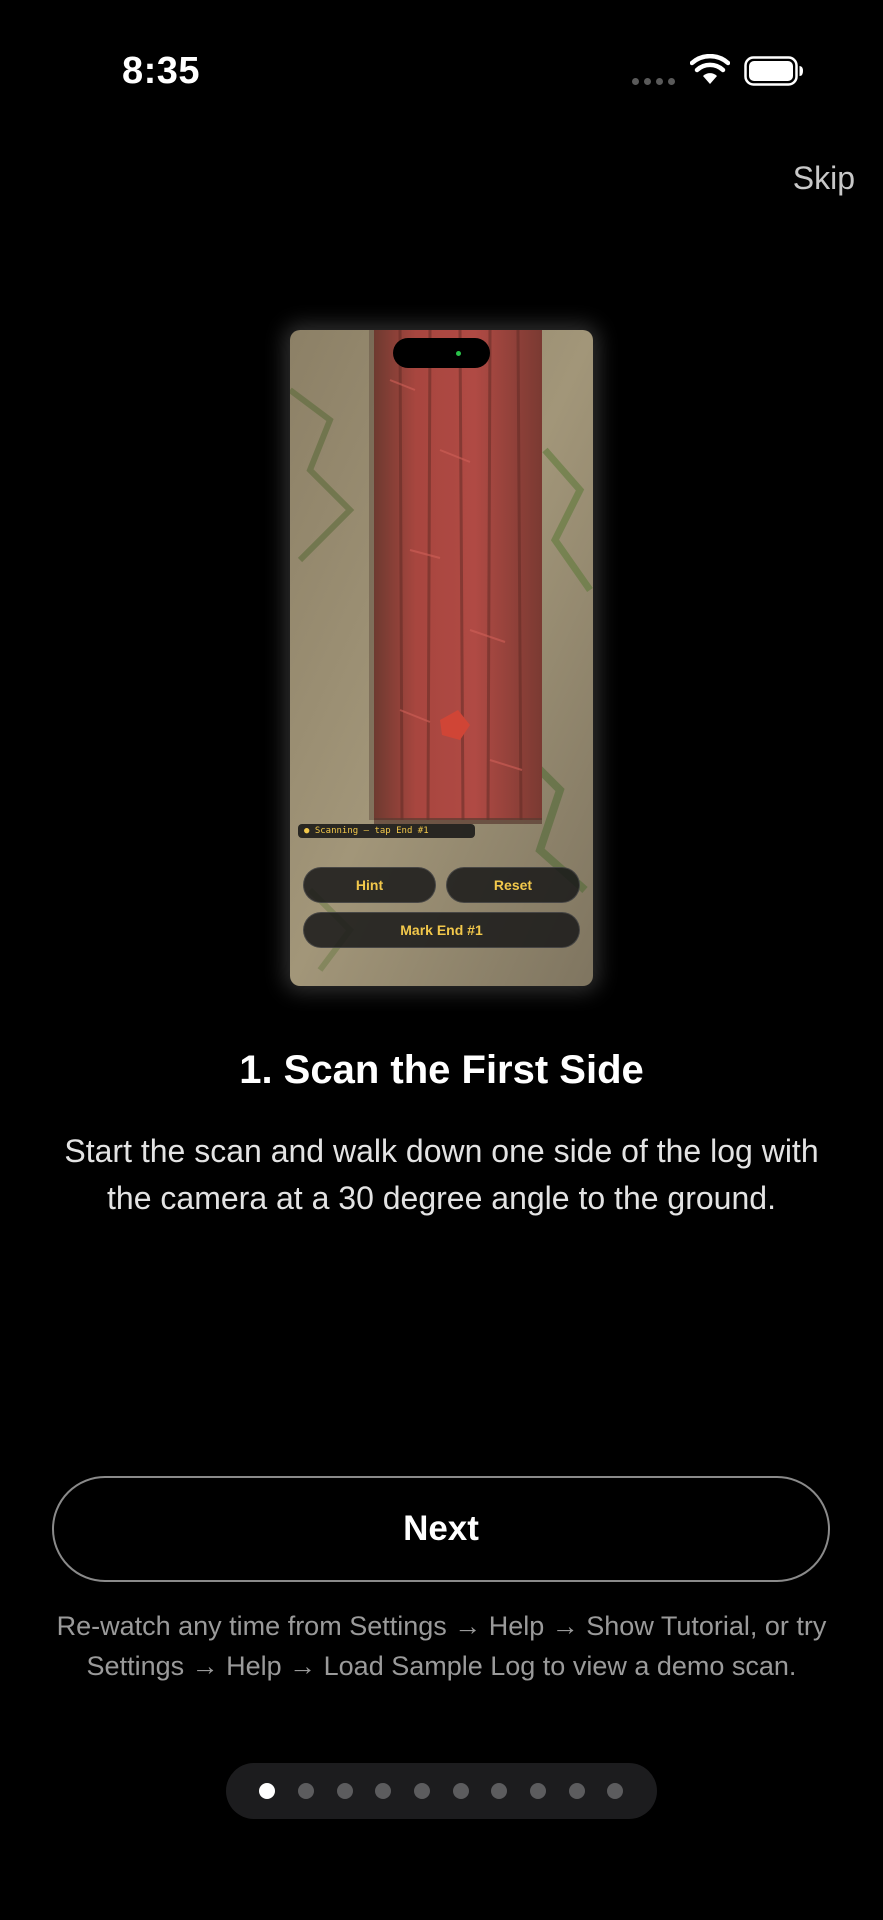  Describe the element at coordinates (654, 82) in the screenshot. I see `signal-dots-icon` at that location.